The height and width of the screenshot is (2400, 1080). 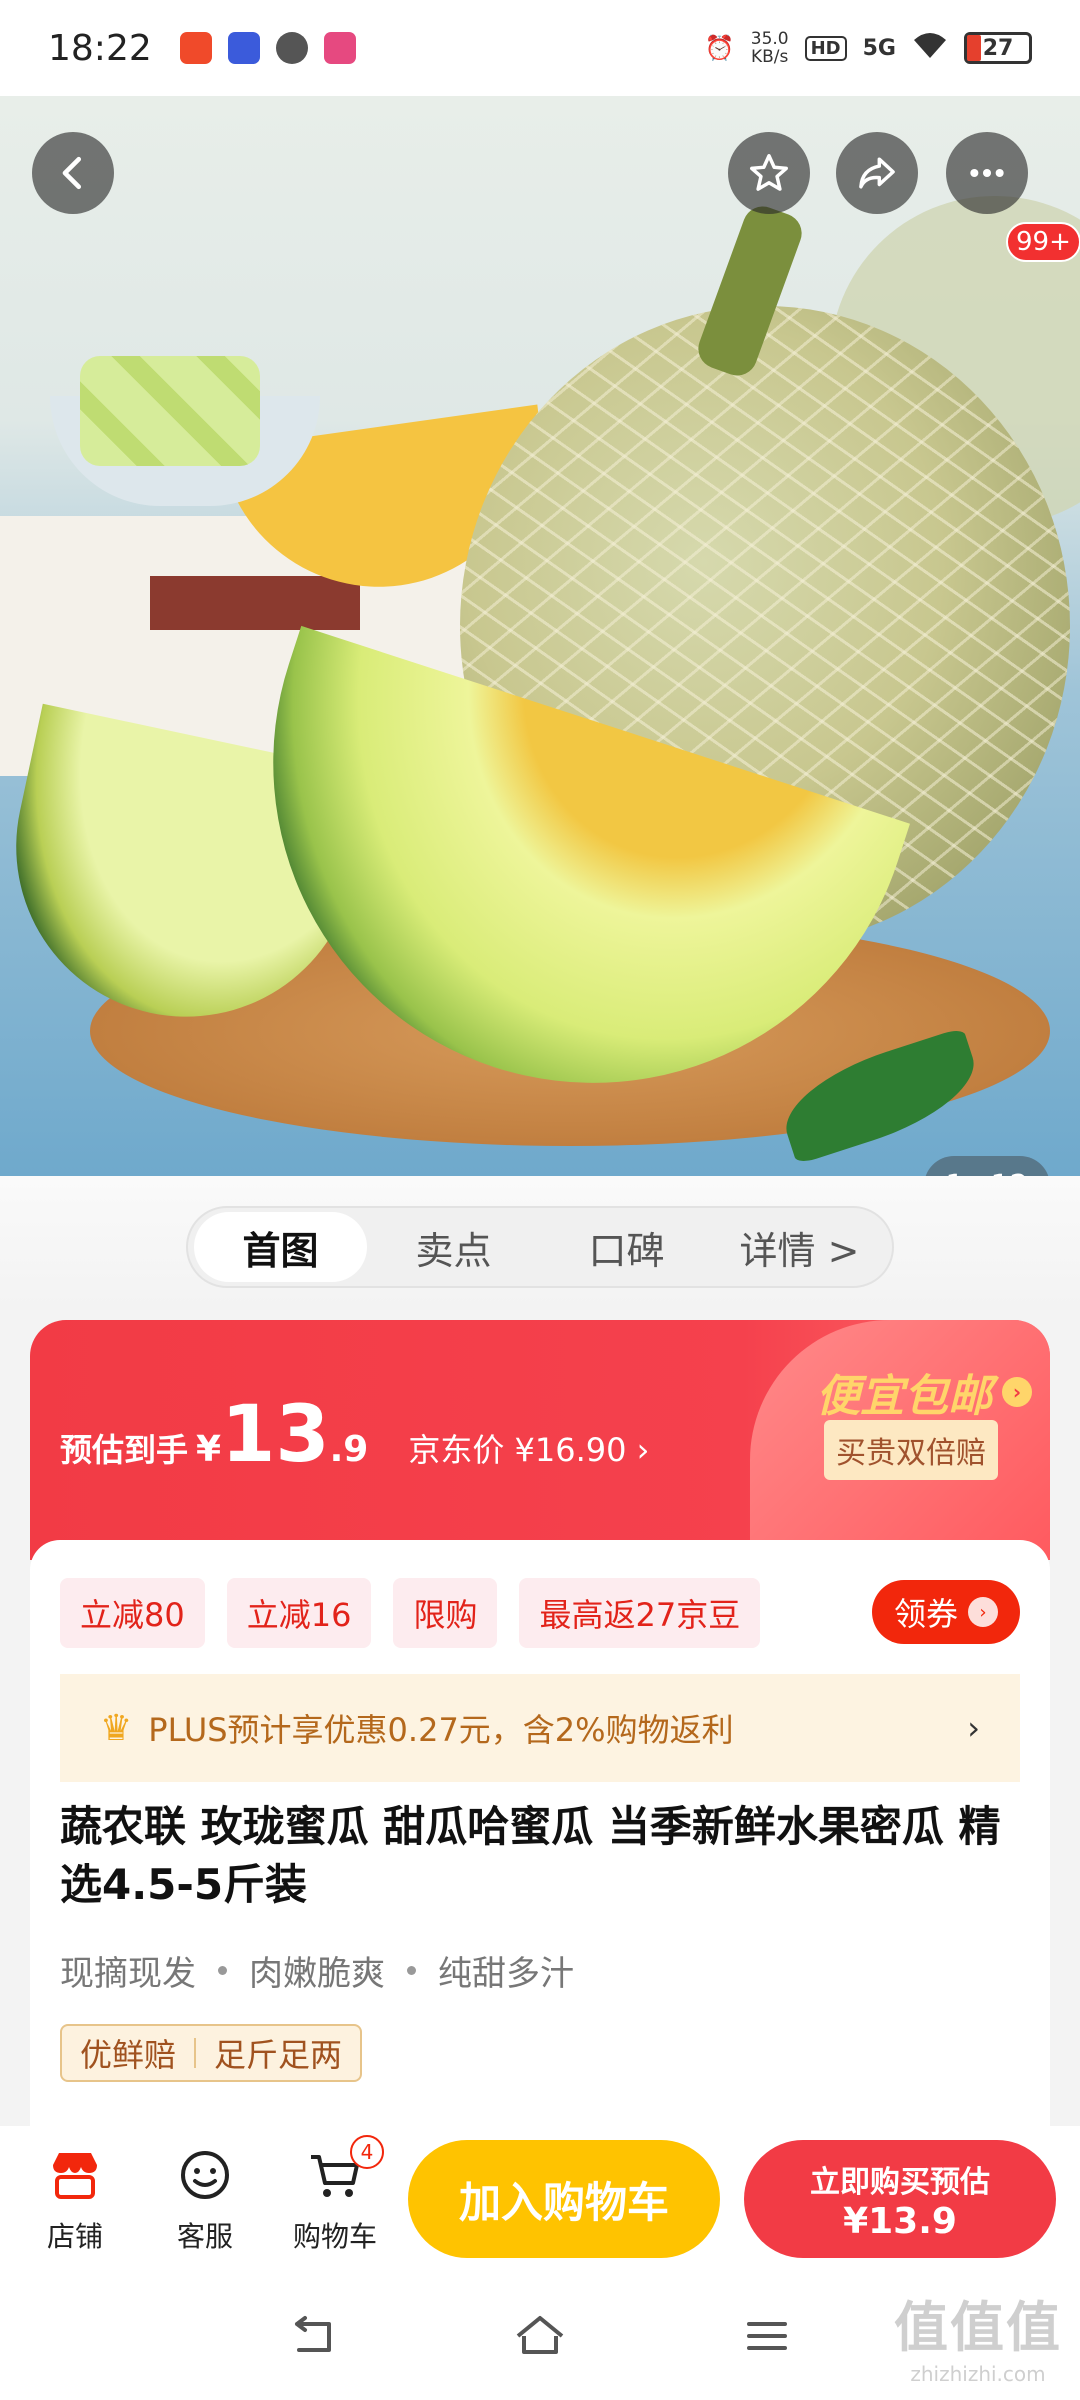 I want to click on jd-price-link: 京东价 ¥16.90 ›, so click(x=528, y=1448).